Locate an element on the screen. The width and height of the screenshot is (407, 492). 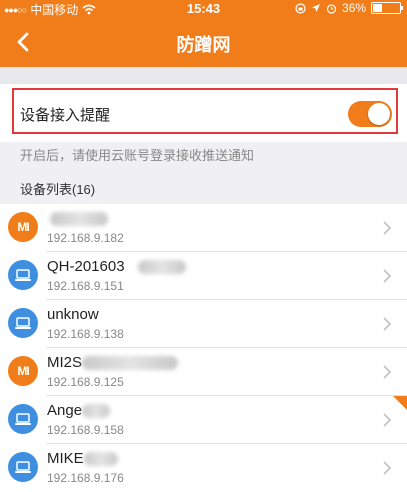
corner-tag-icon is located at coordinates (400, 403).